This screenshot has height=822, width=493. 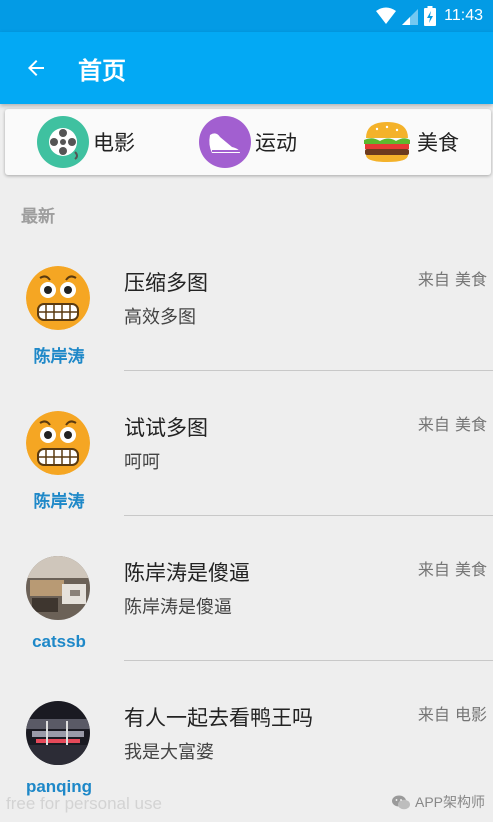 I want to click on category-food: 美食, so click(x=410, y=142).